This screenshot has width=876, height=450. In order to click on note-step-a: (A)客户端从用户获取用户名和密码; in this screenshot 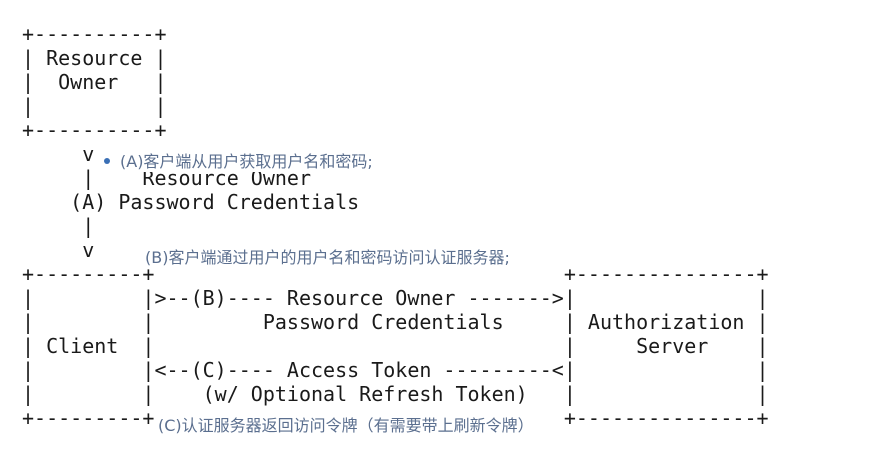, I will do `click(238, 162)`.